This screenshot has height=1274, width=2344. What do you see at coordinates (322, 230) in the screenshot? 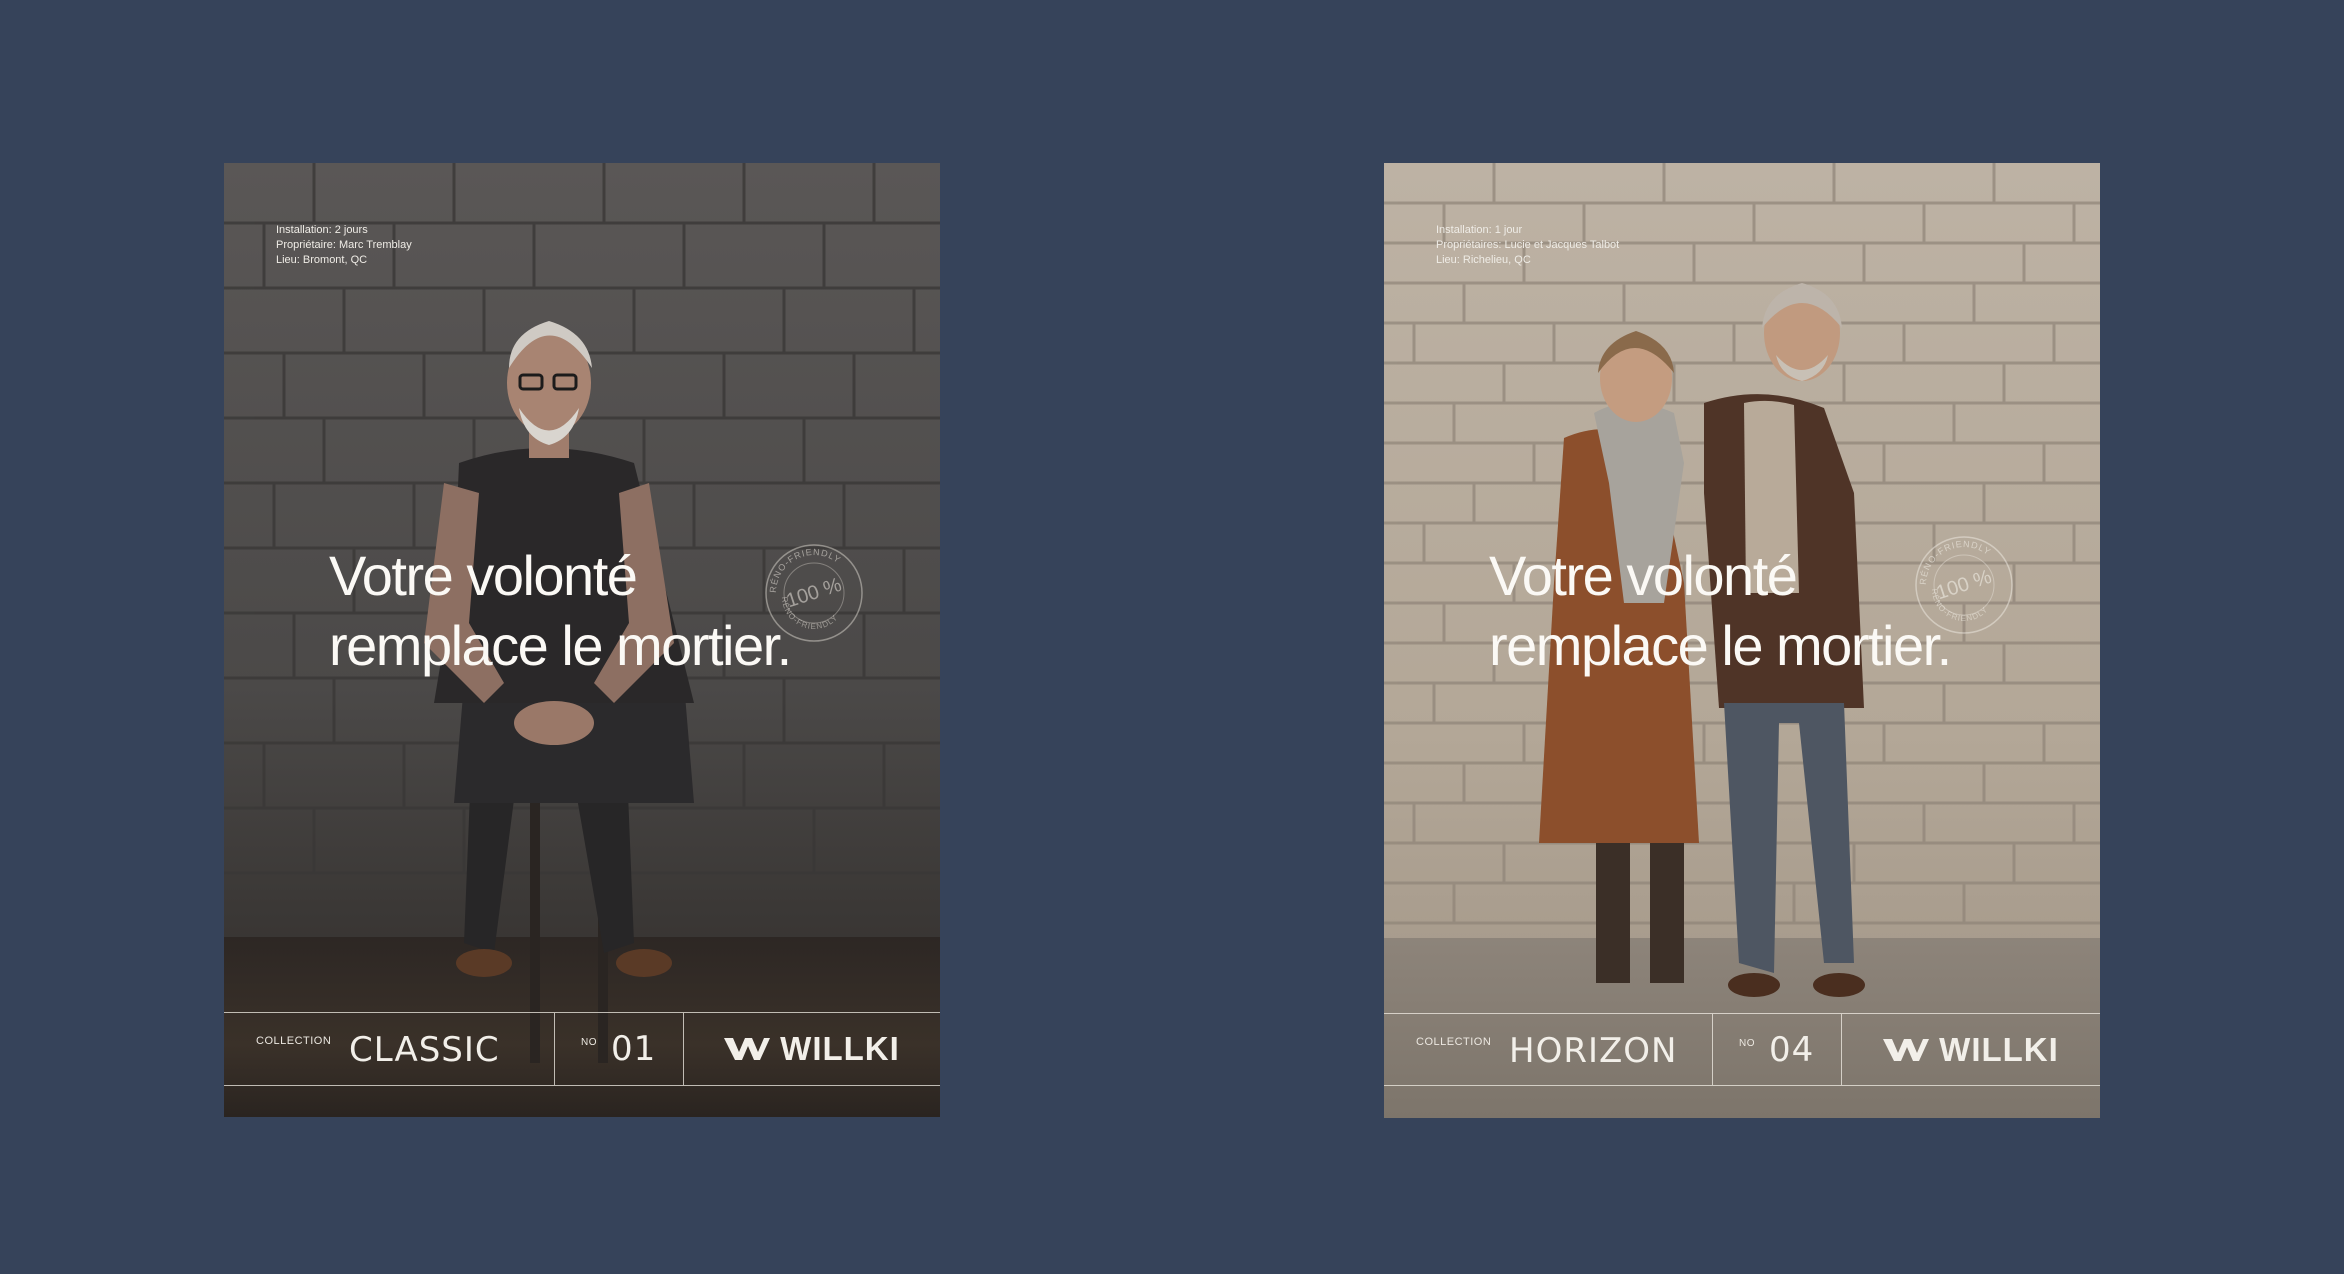
I see `installation-text: Installation: 2 jours` at bounding box center [322, 230].